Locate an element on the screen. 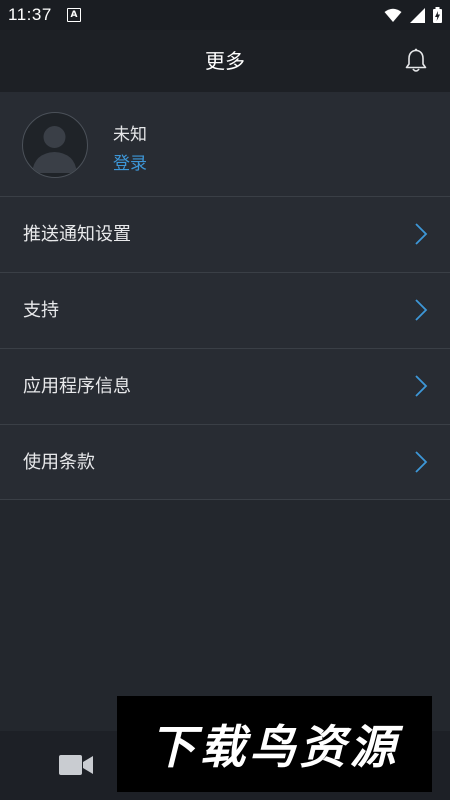 This screenshot has width=450, height=800. menu-item-label: 支持 is located at coordinates (41, 310).